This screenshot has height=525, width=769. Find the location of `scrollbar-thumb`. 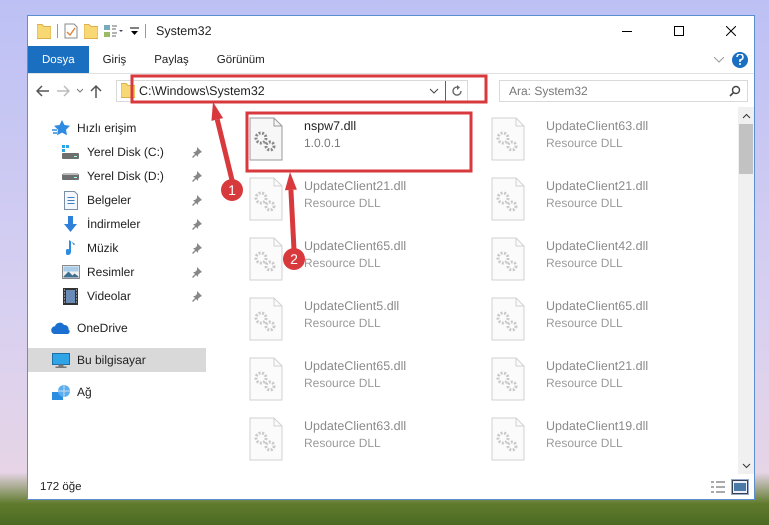

scrollbar-thumb is located at coordinates (746, 149).